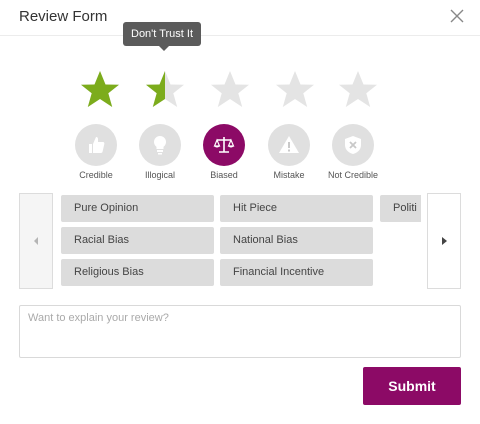 The height and width of the screenshot is (424, 480). I want to click on submit-button: Submit, so click(412, 386).